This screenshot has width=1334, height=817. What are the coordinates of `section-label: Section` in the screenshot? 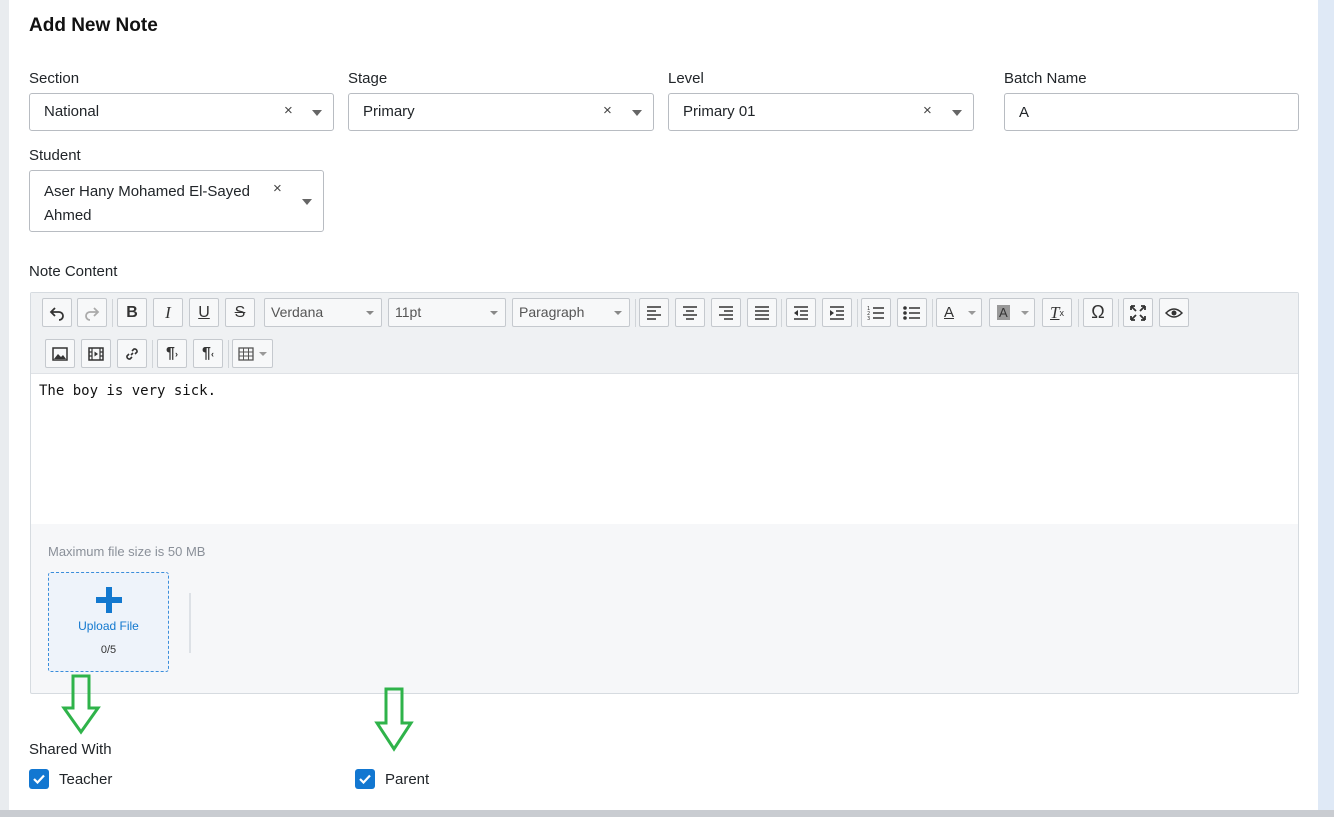 It's located at (54, 78).